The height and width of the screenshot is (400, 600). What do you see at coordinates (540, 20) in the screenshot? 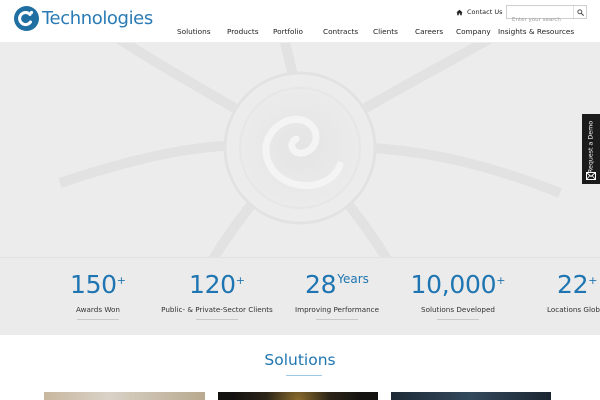
I see `search-input` at bounding box center [540, 20].